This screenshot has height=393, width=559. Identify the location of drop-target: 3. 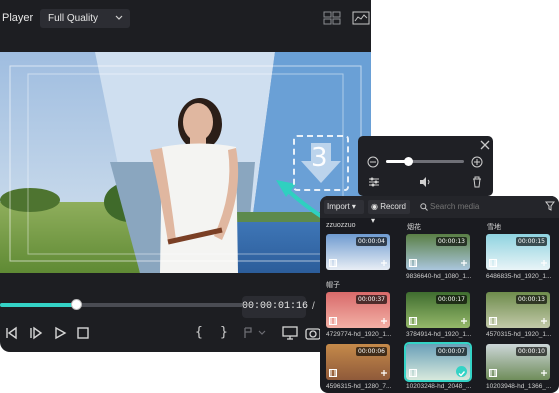
(321, 163).